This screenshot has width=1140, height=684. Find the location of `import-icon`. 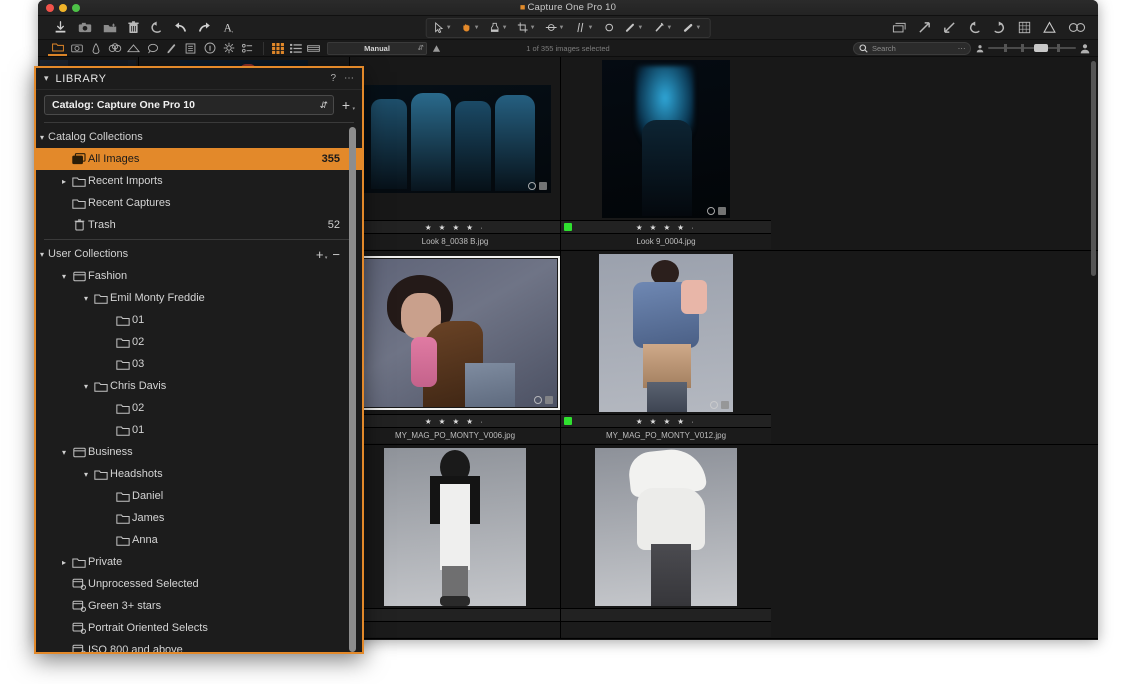

import-icon is located at coordinates (60, 27).